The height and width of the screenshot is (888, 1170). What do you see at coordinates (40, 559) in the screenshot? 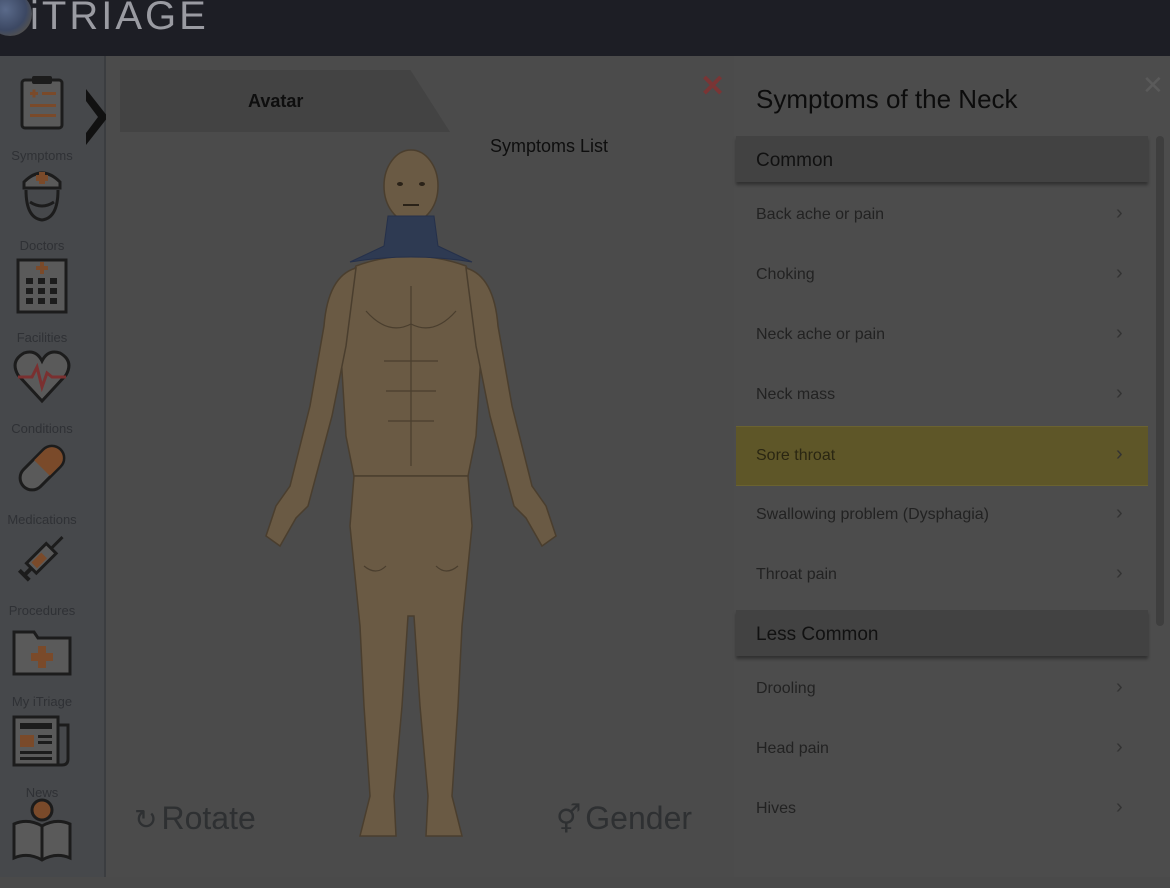
I see `syringe-icon` at bounding box center [40, 559].